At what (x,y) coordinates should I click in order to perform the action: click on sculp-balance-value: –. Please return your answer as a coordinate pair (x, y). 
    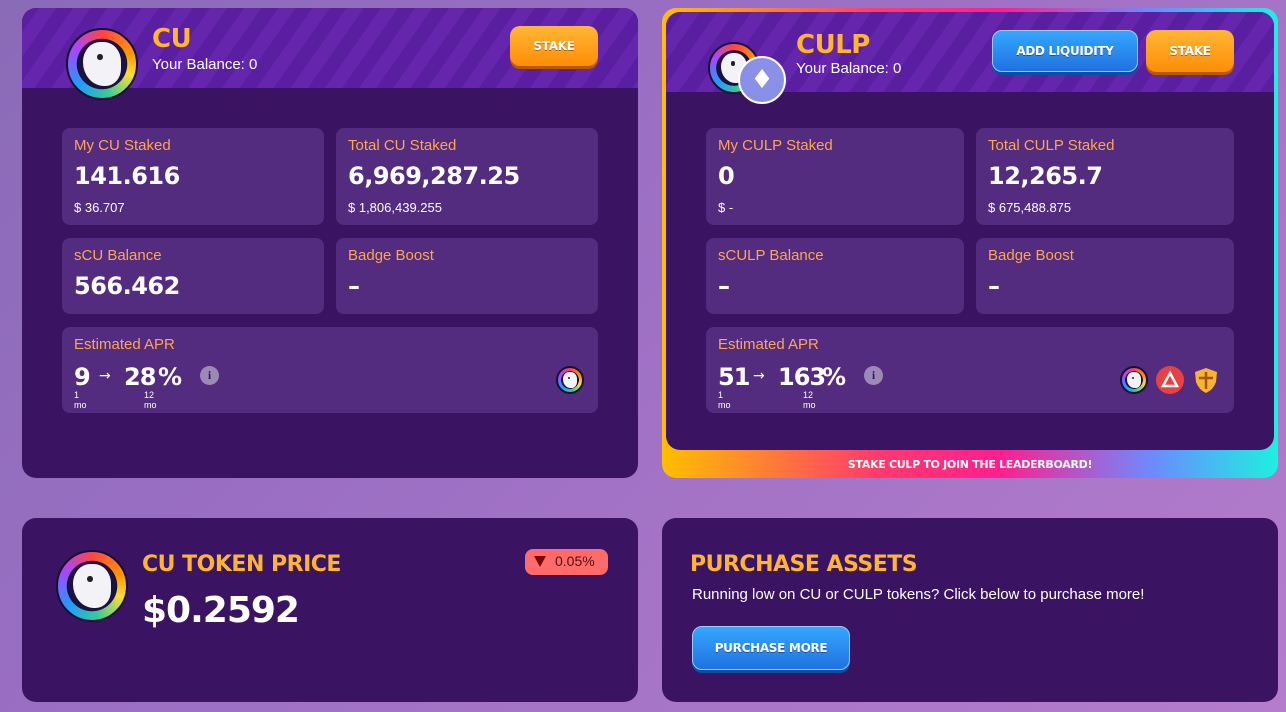
    Looking at the image, I should click on (724, 286).